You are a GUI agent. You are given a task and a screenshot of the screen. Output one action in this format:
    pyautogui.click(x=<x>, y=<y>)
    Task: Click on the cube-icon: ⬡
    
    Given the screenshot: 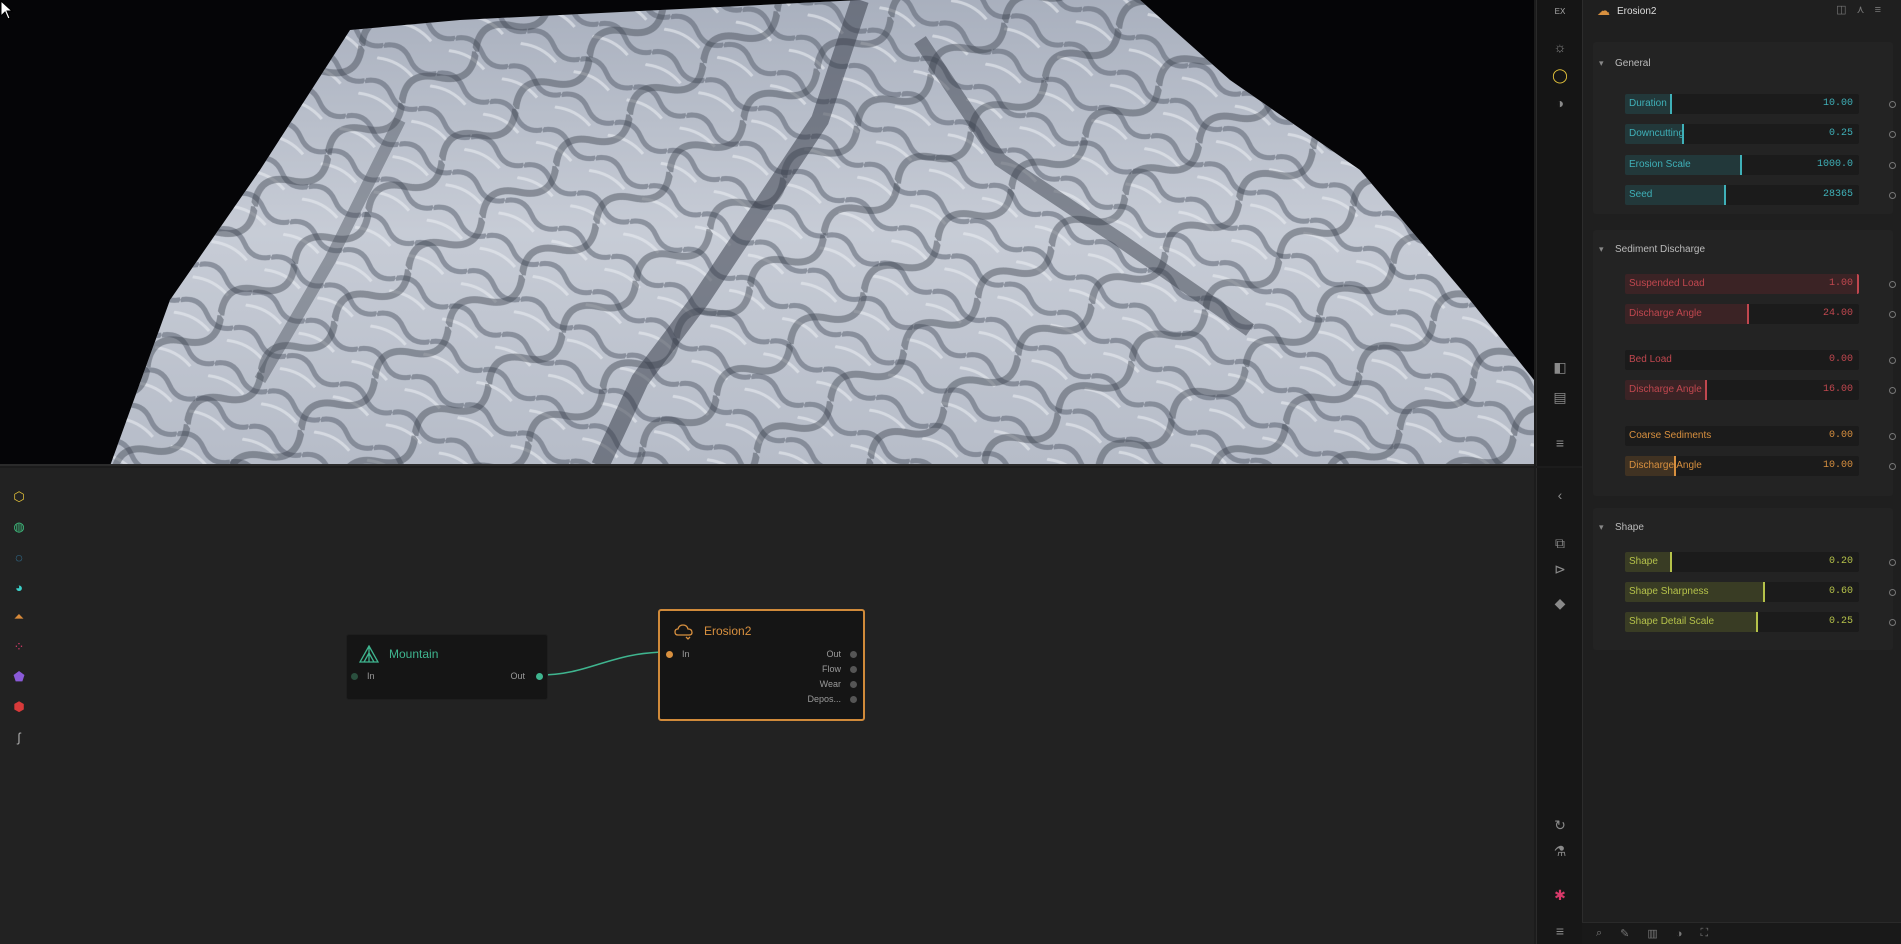 What is the action you would take?
    pyautogui.click(x=19, y=497)
    